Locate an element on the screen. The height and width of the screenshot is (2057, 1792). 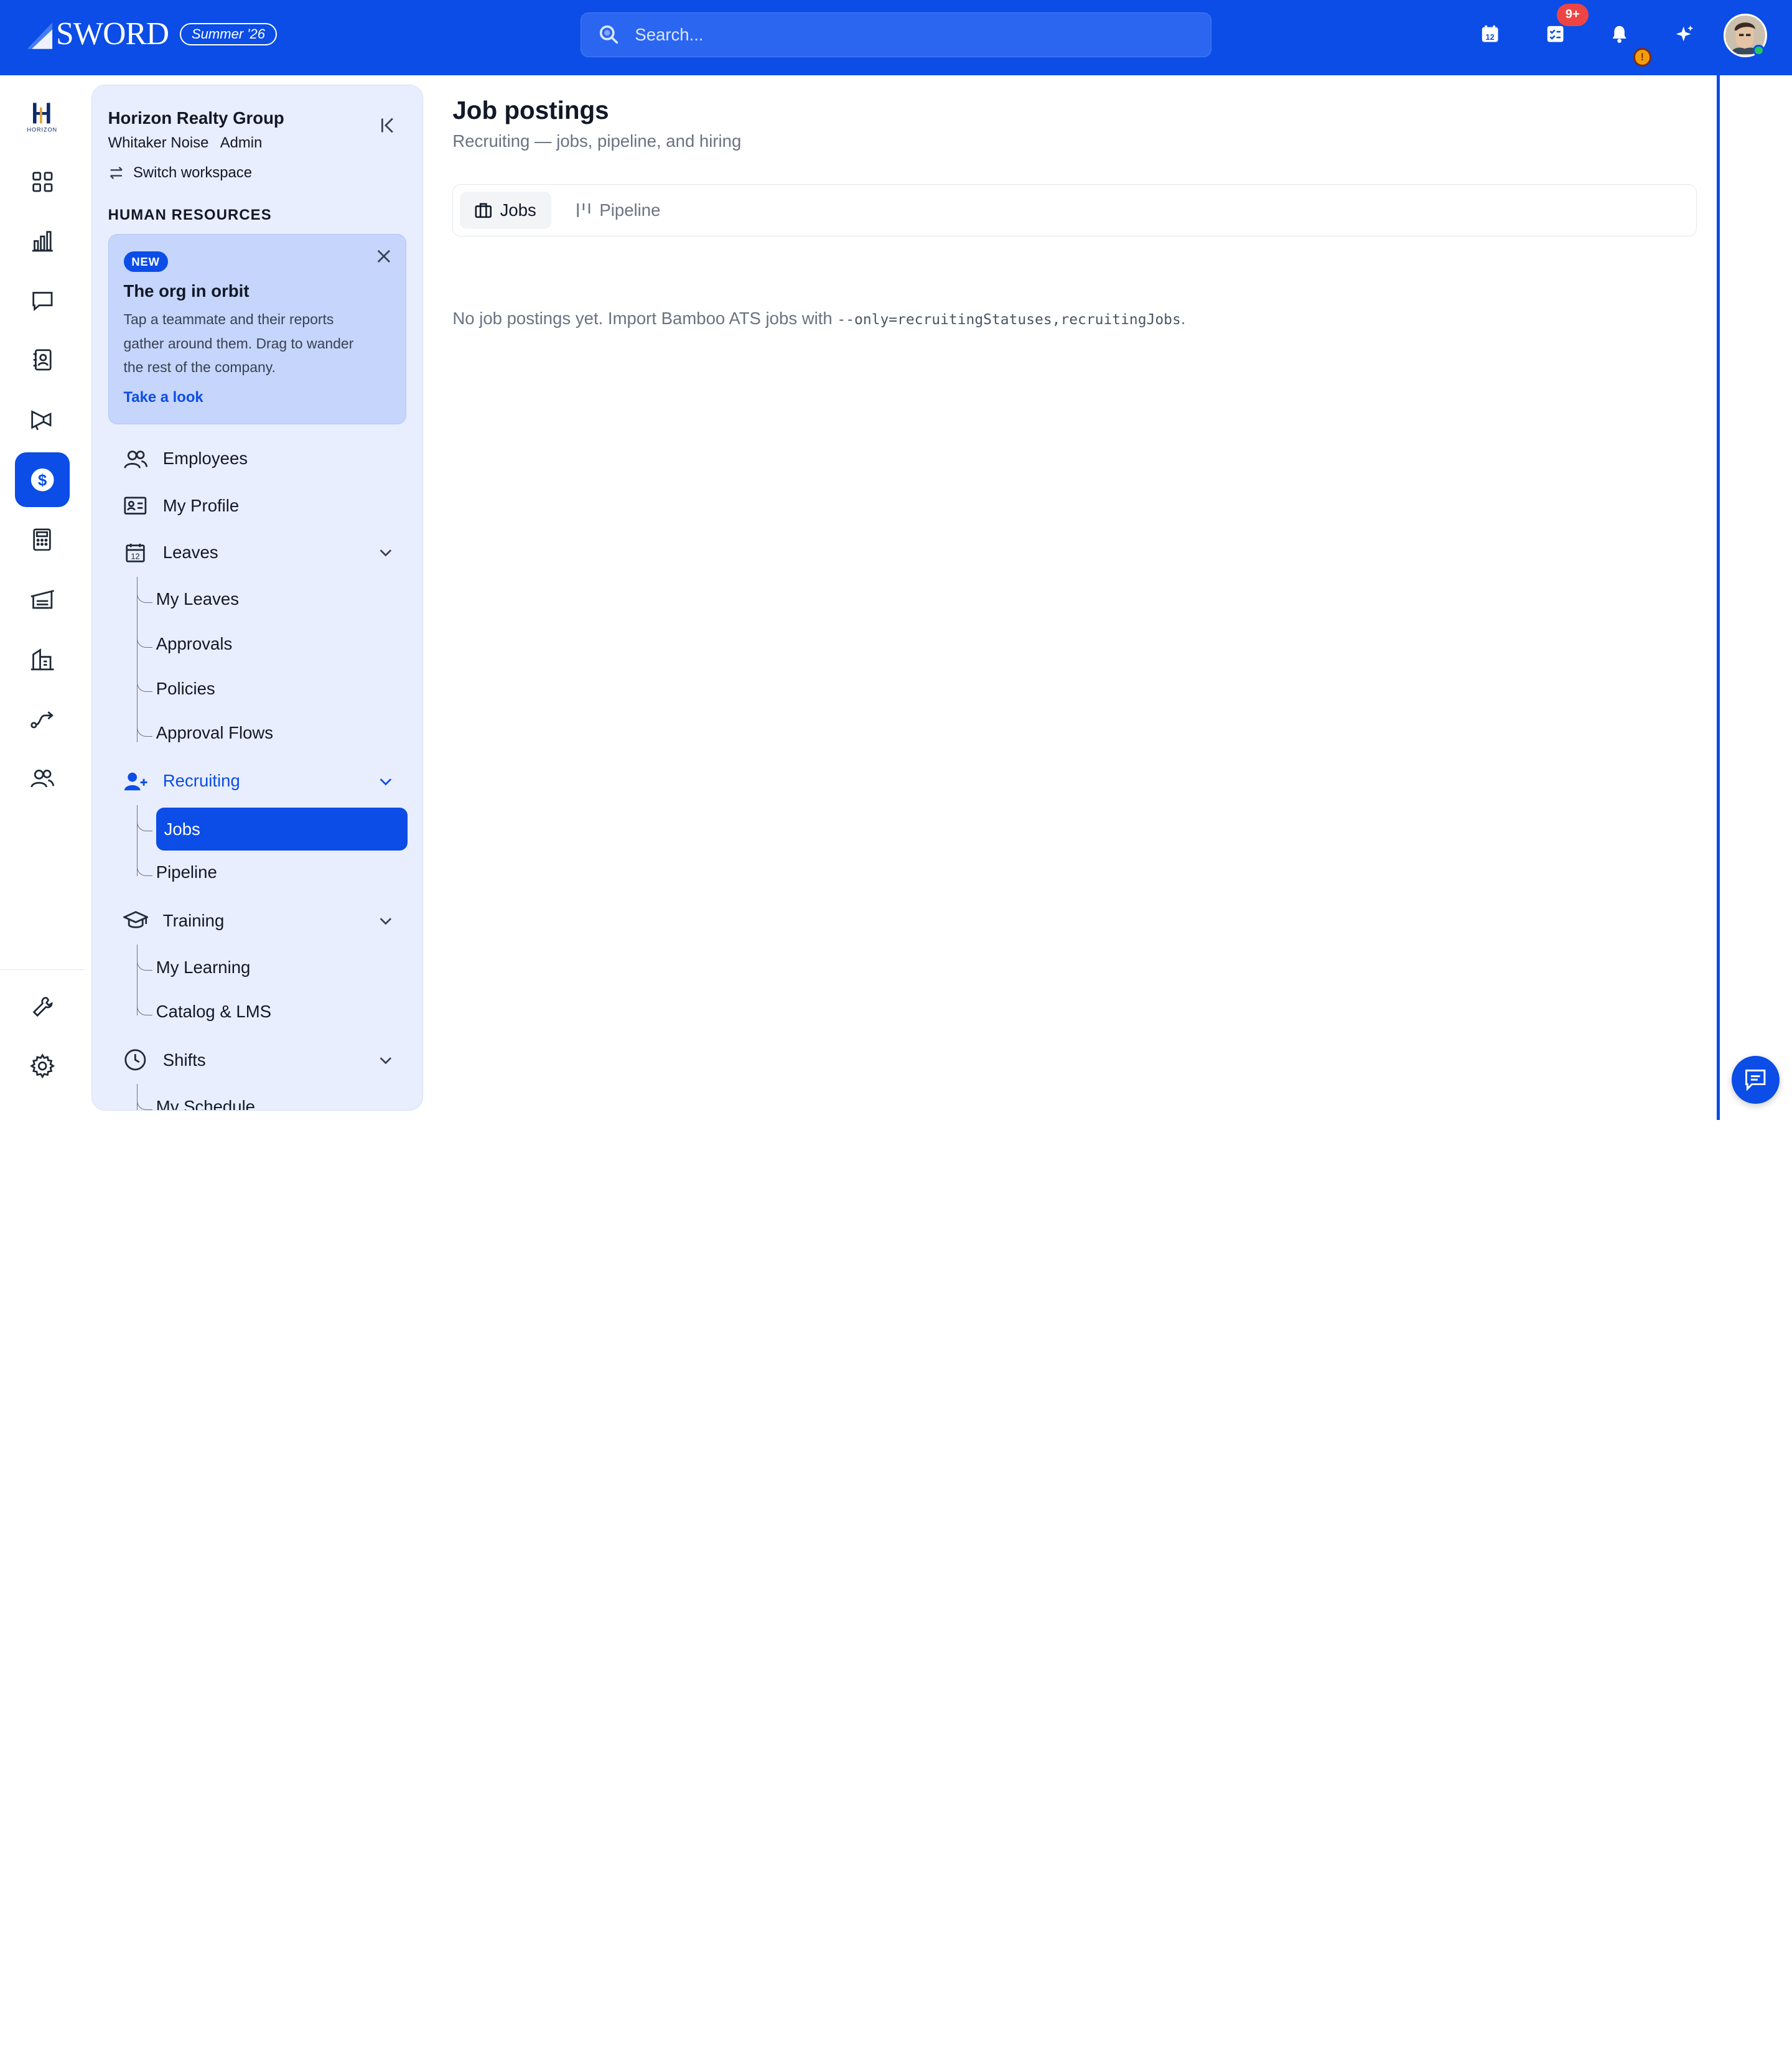
tab-pipeline: Pipeline is located at coordinates (618, 211).